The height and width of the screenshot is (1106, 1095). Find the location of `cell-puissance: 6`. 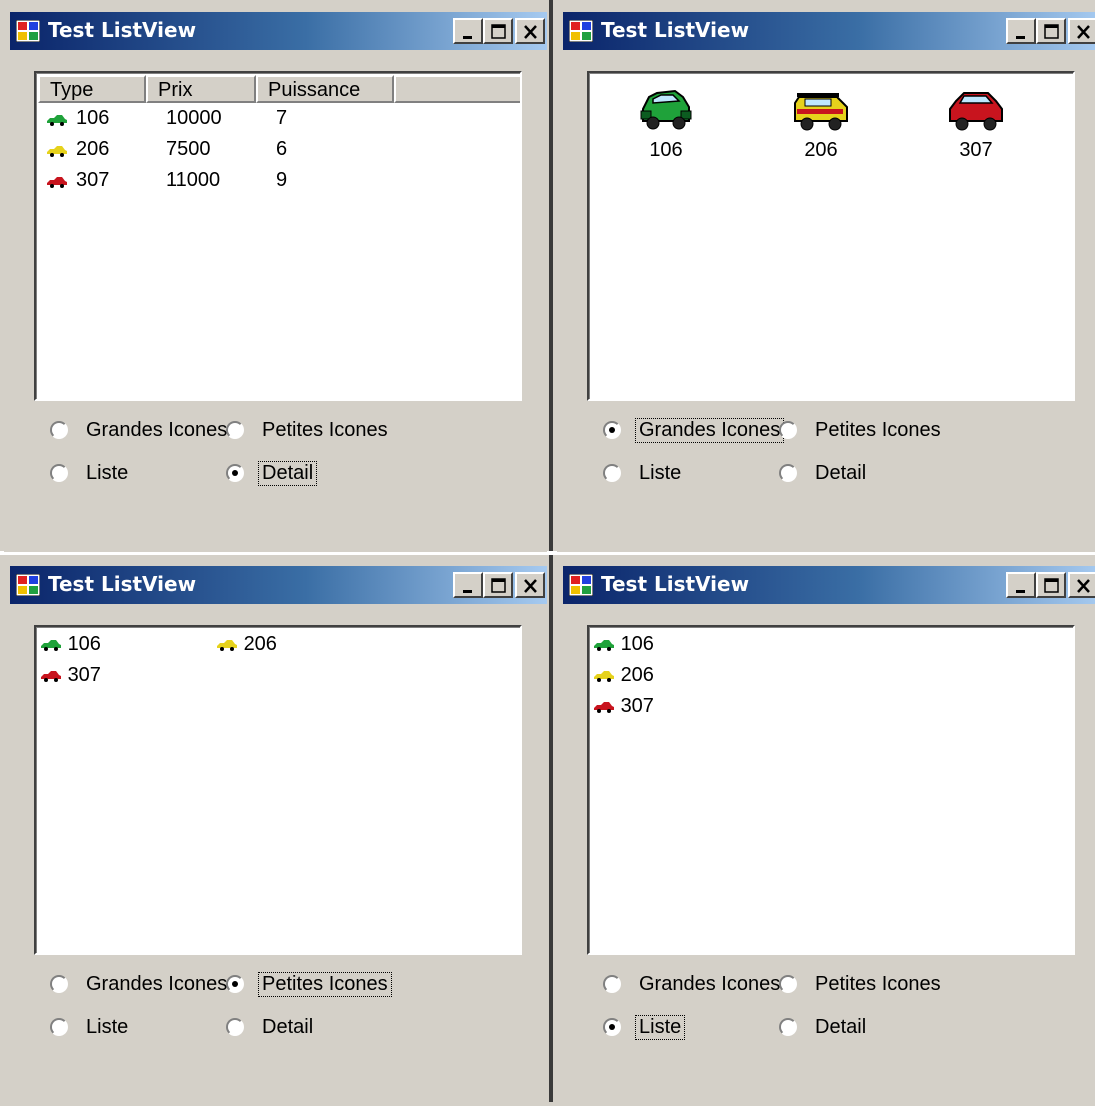

cell-puissance: 6 is located at coordinates (282, 149).